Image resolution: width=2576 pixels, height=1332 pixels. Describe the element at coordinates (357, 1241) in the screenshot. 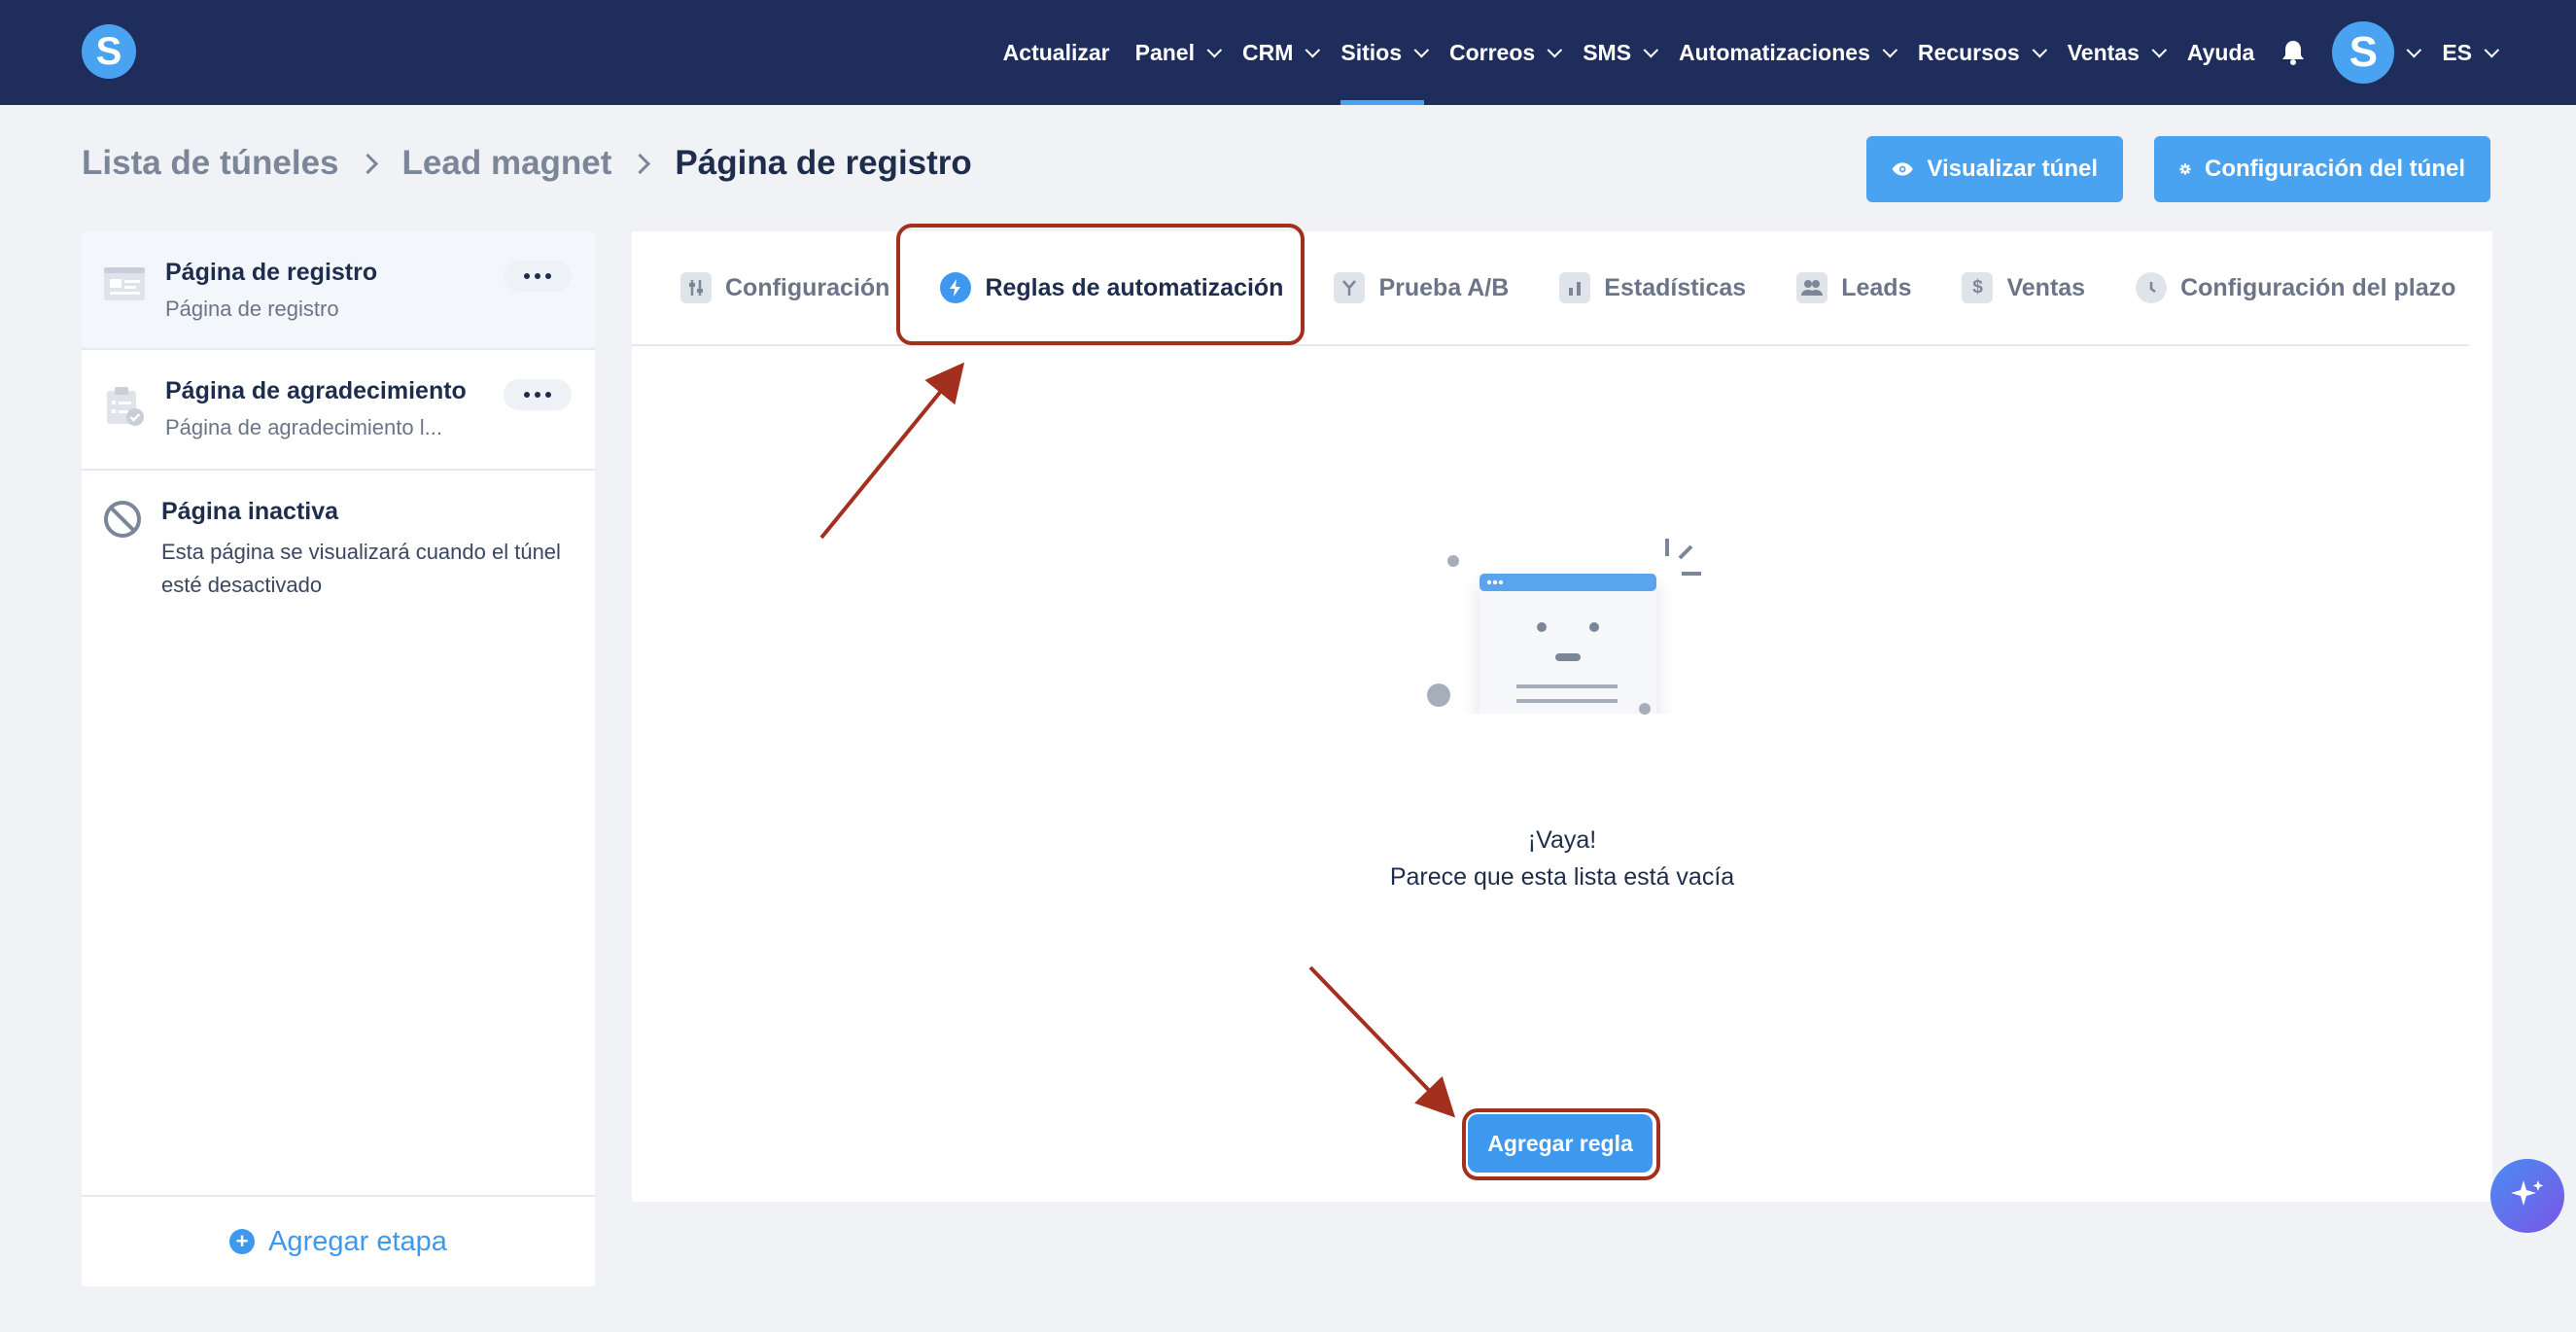

I see `add-stage-label: Agregar etapa` at that location.